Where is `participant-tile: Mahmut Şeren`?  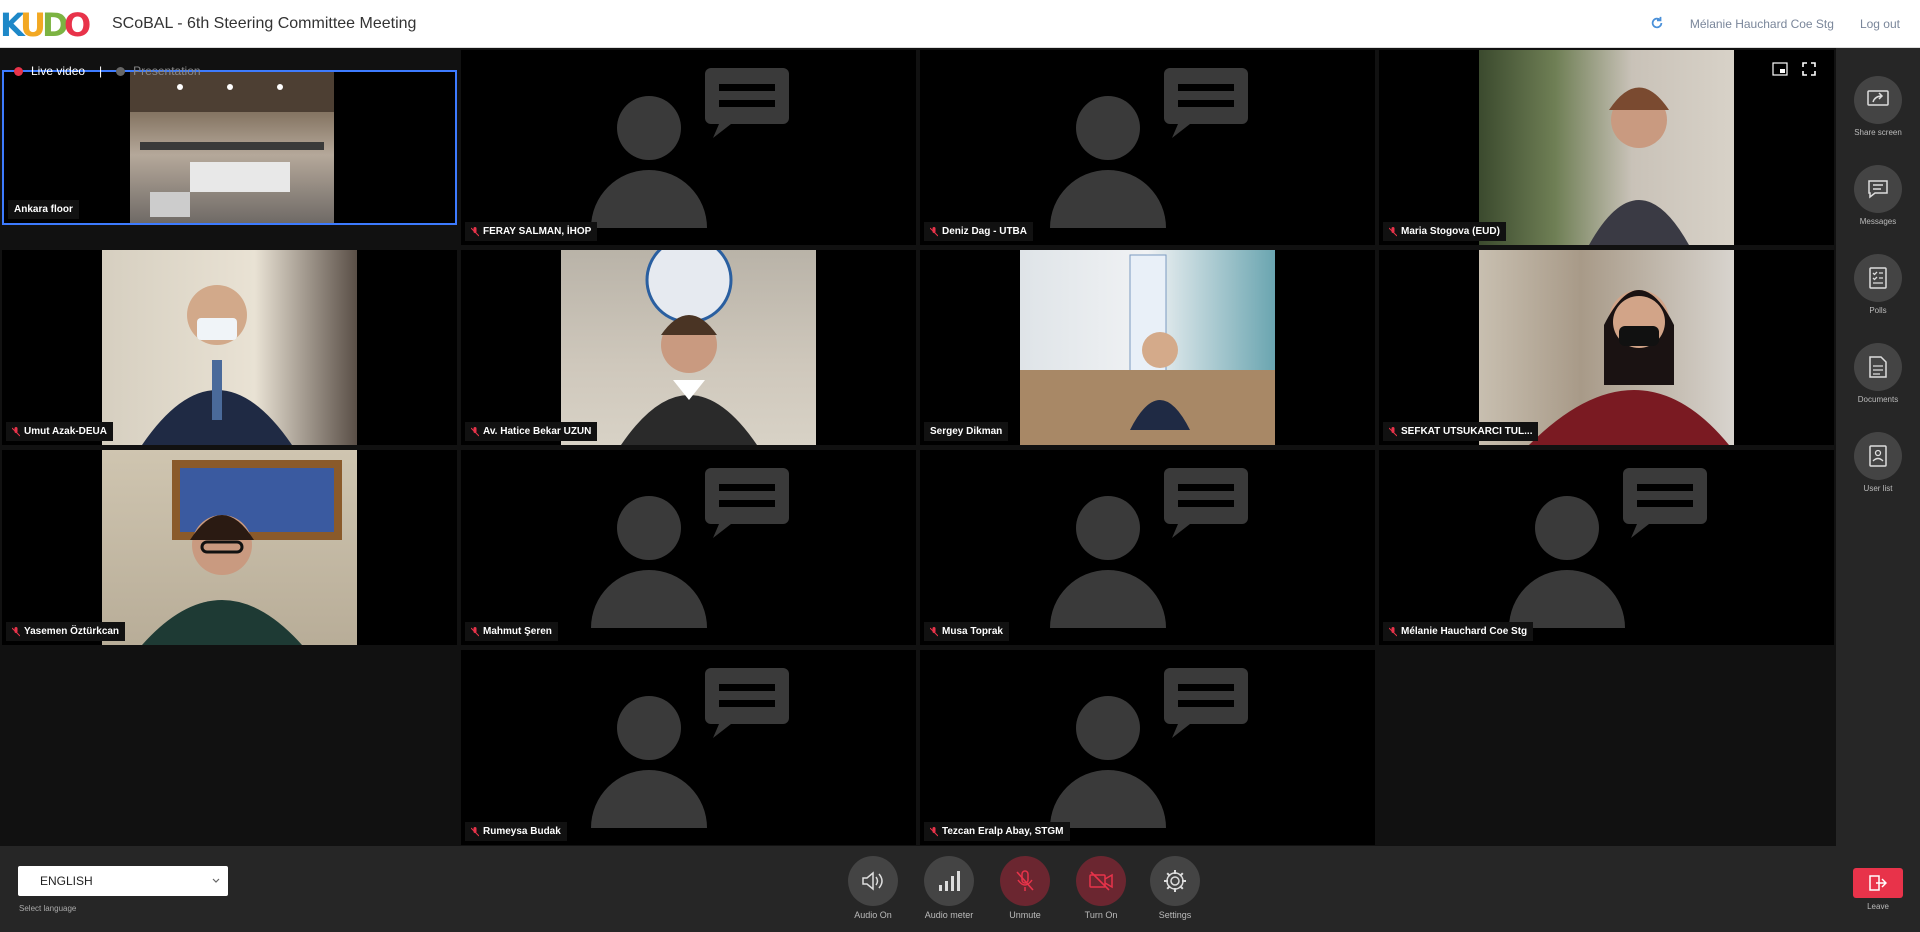 participant-tile: Mahmut Şeren is located at coordinates (688, 547).